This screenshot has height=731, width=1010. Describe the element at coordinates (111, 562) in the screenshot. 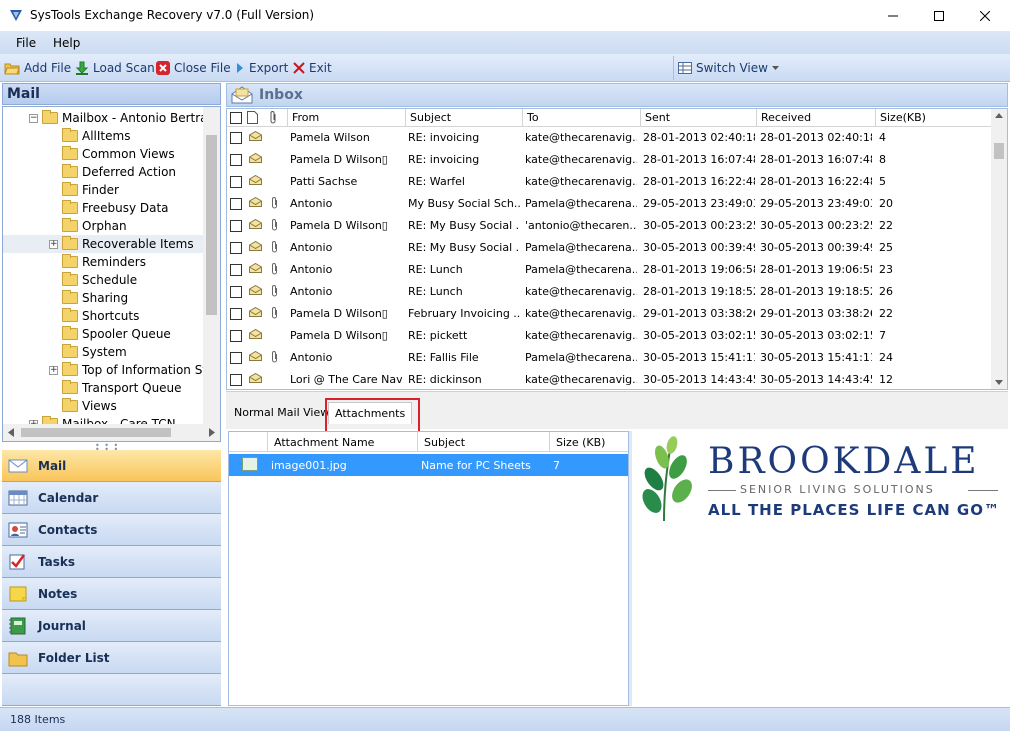

I see `nav-tasks-button: Tasks` at that location.